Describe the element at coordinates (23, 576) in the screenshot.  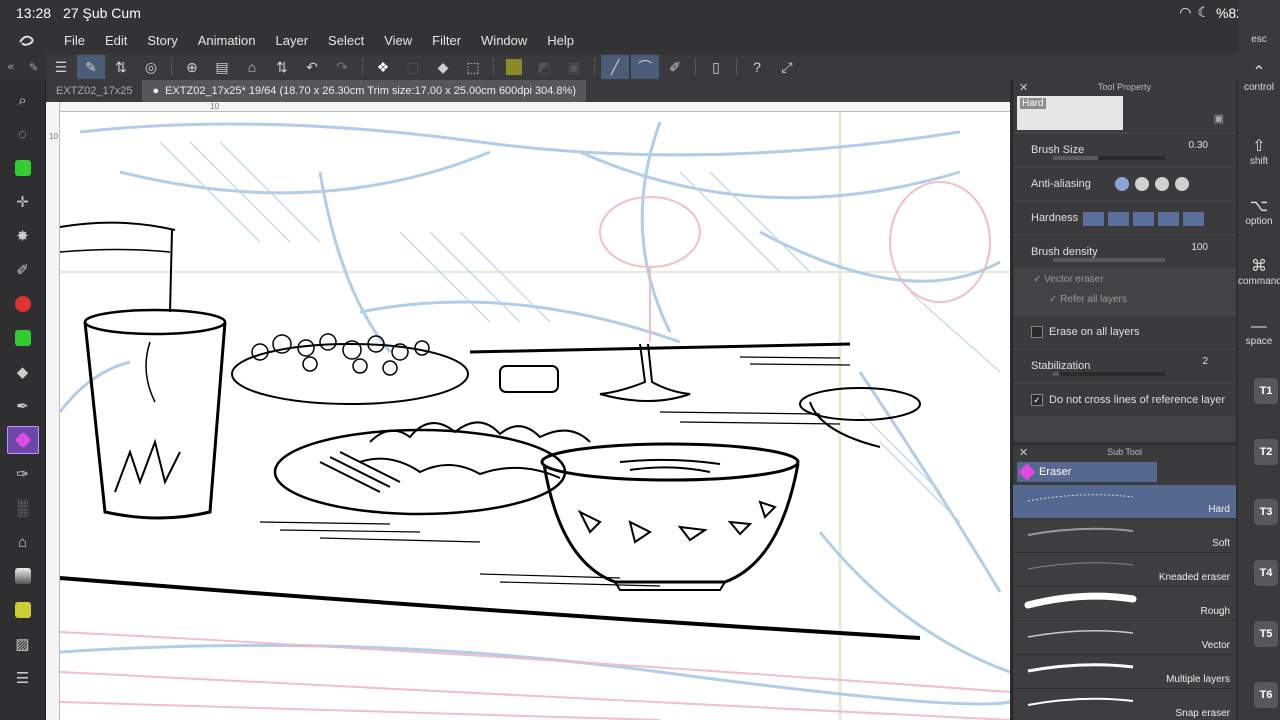
I see `gradient-icon` at that location.